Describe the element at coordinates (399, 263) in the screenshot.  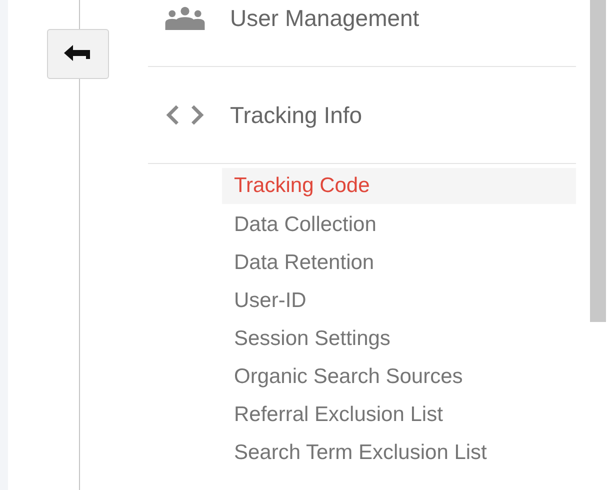
I see `menu-item: Data Retention` at that location.